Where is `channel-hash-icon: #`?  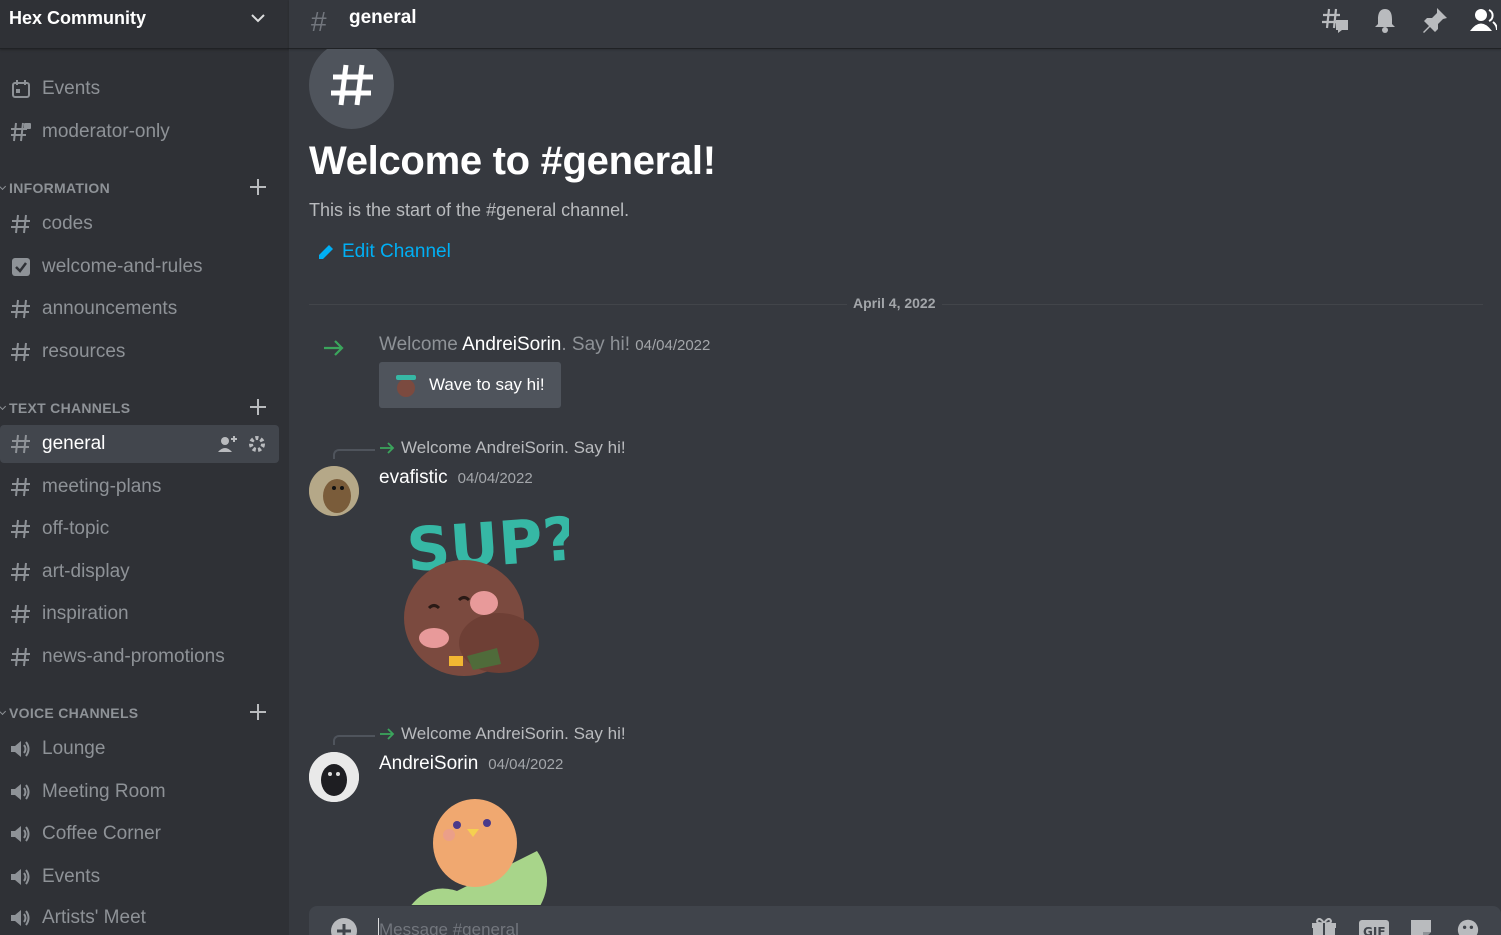
channel-hash-icon: # is located at coordinates (319, 21).